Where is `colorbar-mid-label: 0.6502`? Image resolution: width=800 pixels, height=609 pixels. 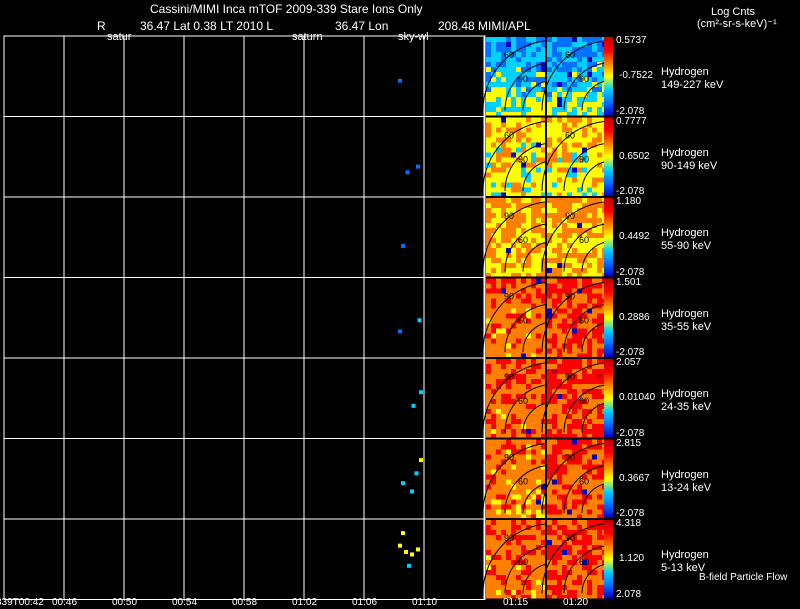
colorbar-mid-label: 0.6502 is located at coordinates (634, 156).